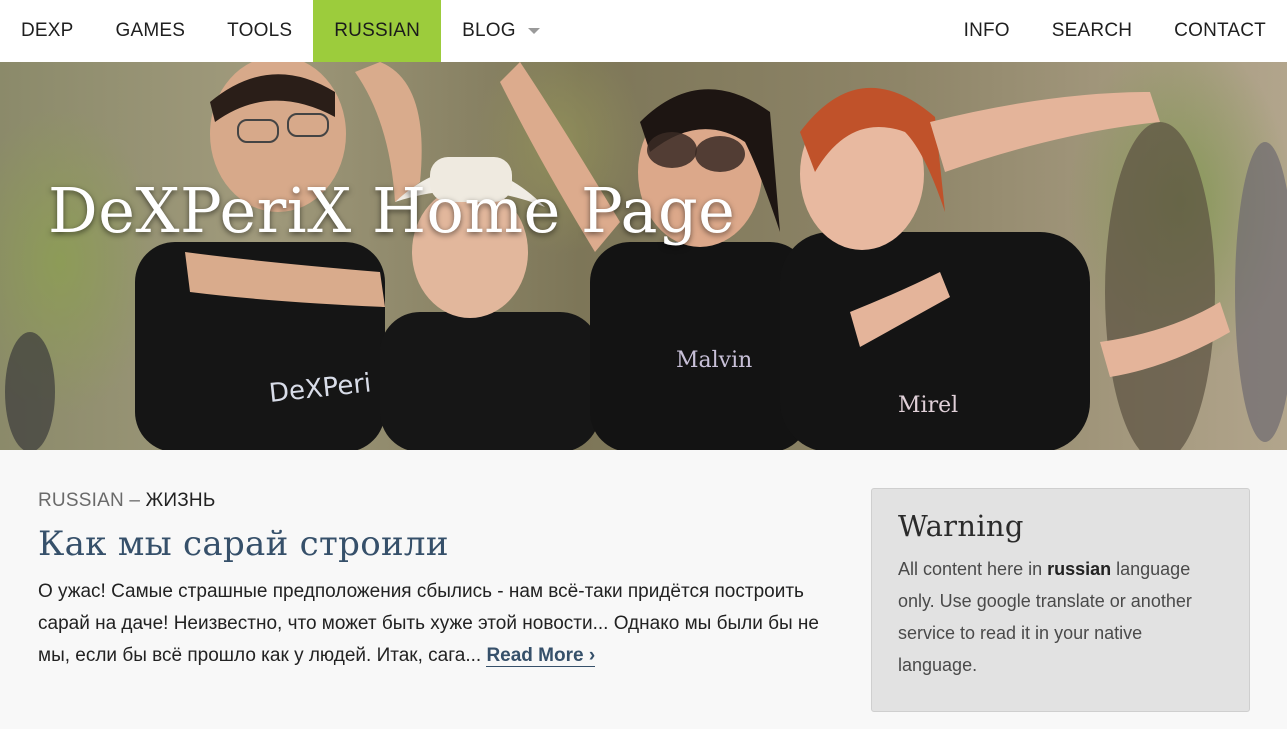 This screenshot has height=729, width=1287. I want to click on chevron-down-icon, so click(533, 31).